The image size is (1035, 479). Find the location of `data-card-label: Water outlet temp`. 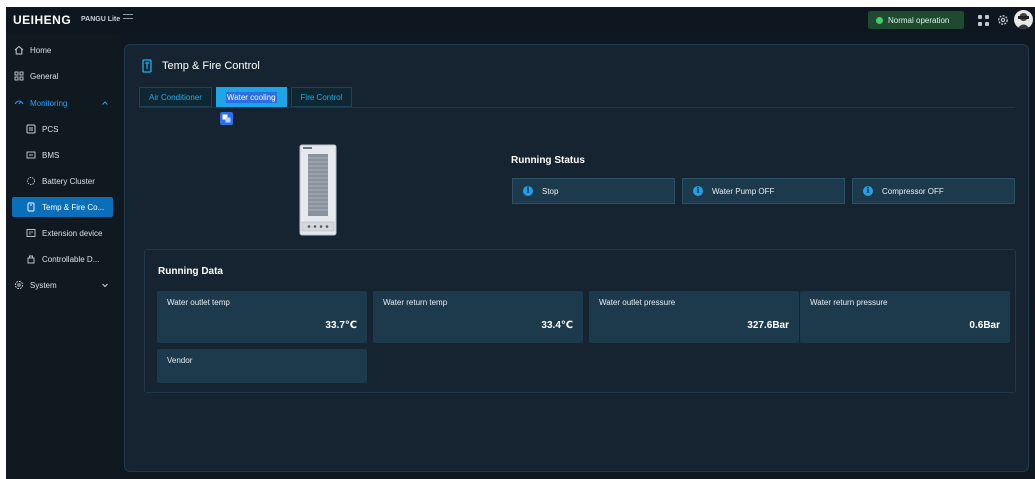

data-card-label: Water outlet temp is located at coordinates (198, 302).